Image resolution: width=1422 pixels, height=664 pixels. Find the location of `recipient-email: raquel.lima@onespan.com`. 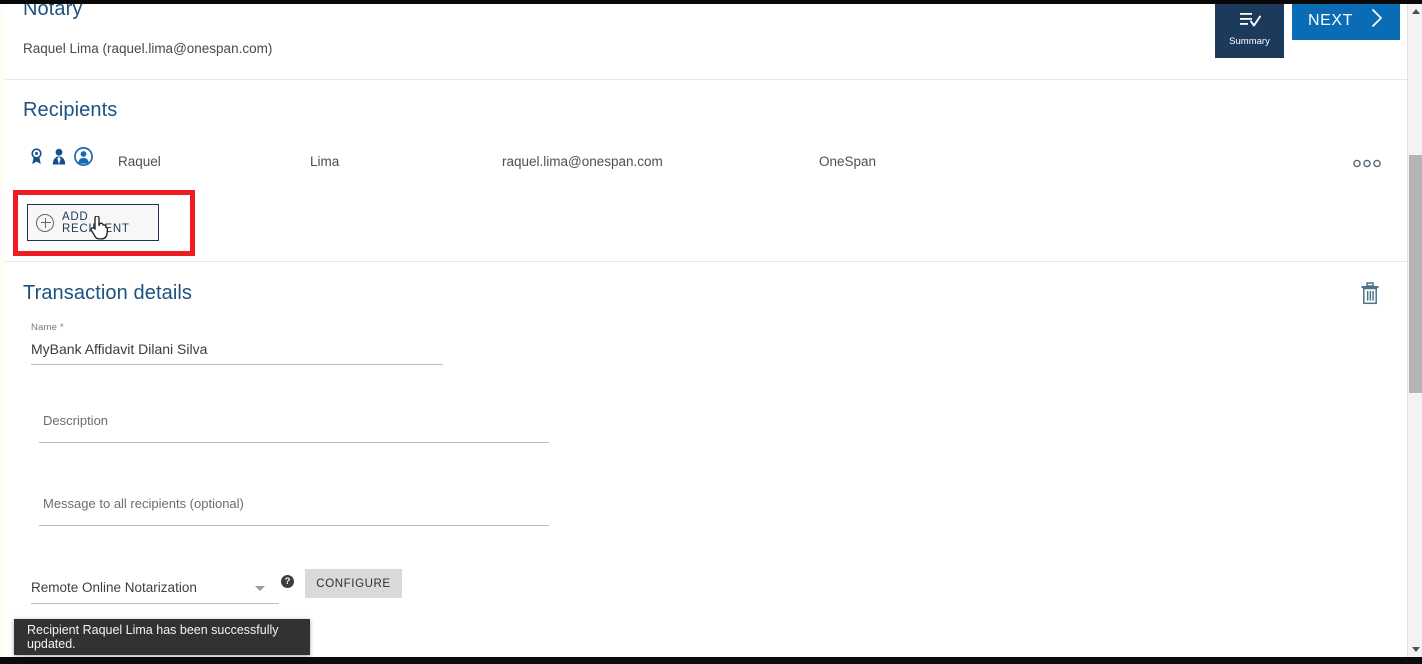

recipient-email: raquel.lima@onespan.com is located at coordinates (582, 161).